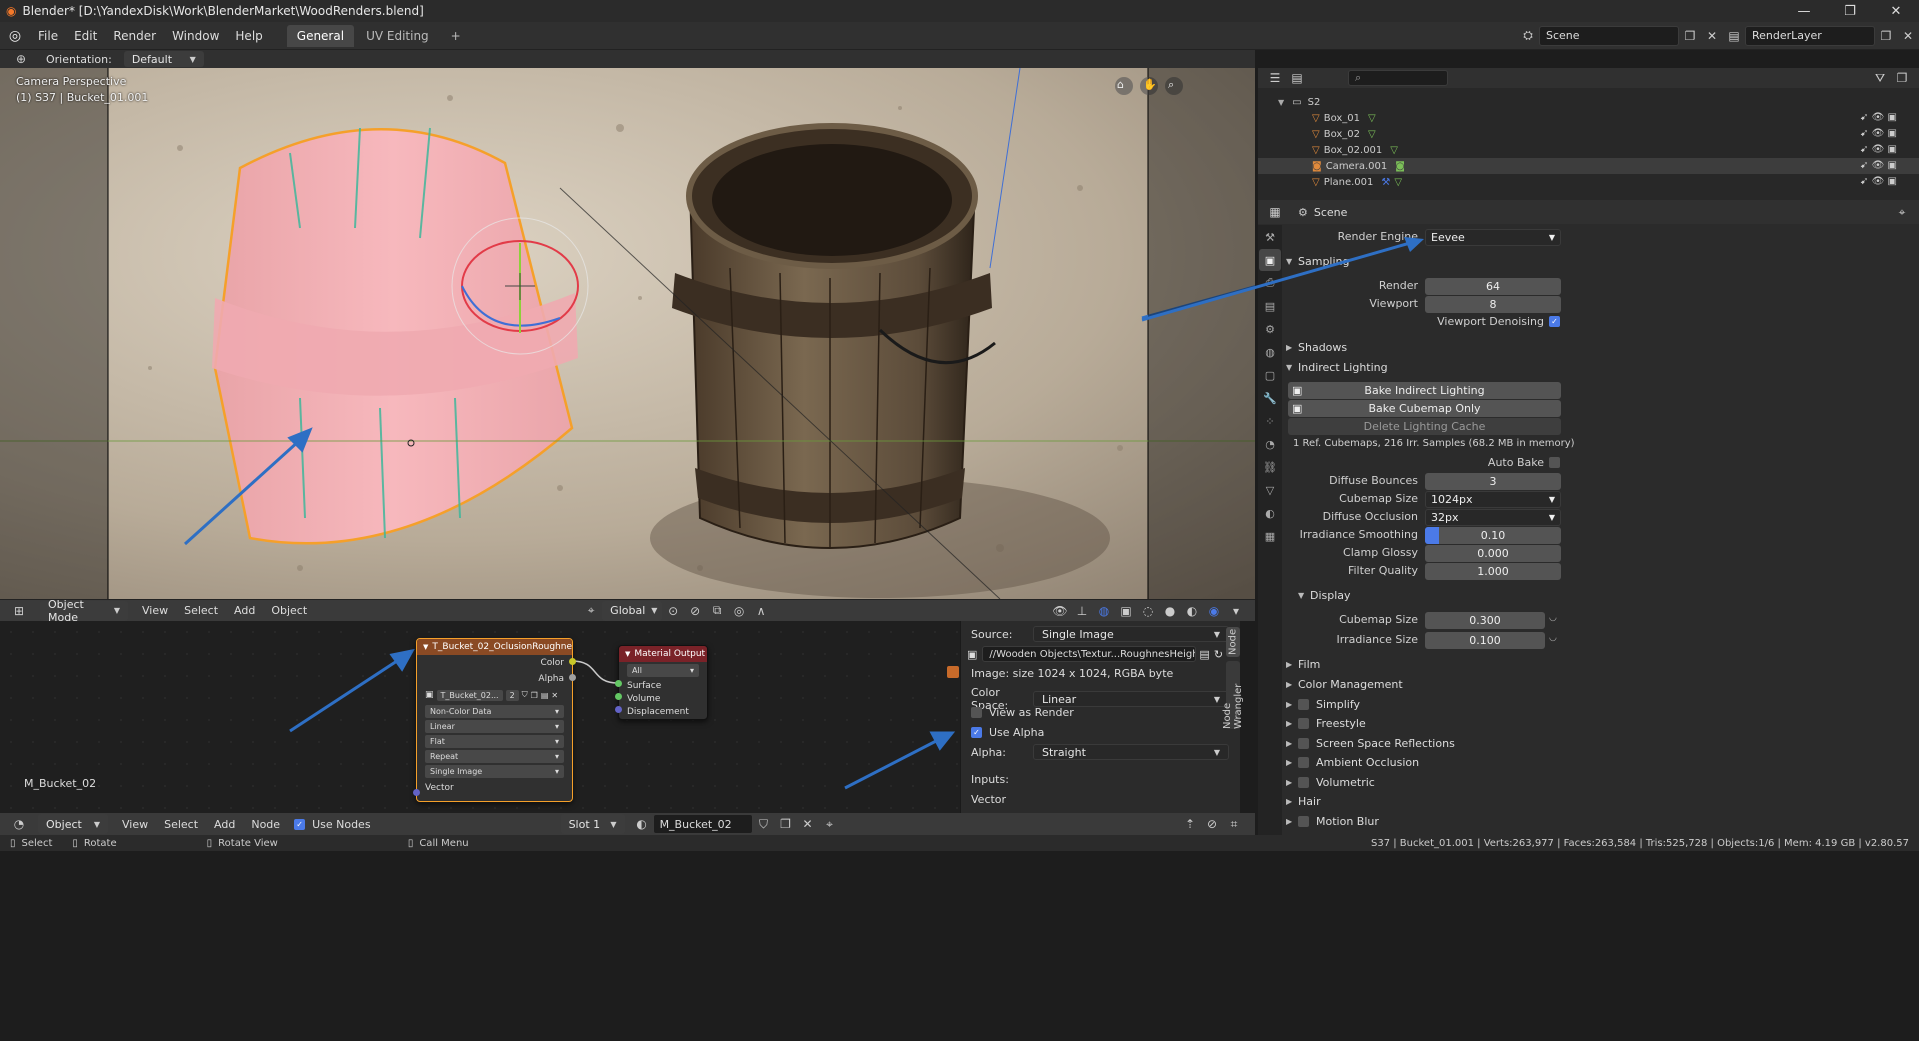 The width and height of the screenshot is (1919, 1041). Describe the element at coordinates (663, 670) in the screenshot. I see `output-target-dropdown: All ▾` at that location.